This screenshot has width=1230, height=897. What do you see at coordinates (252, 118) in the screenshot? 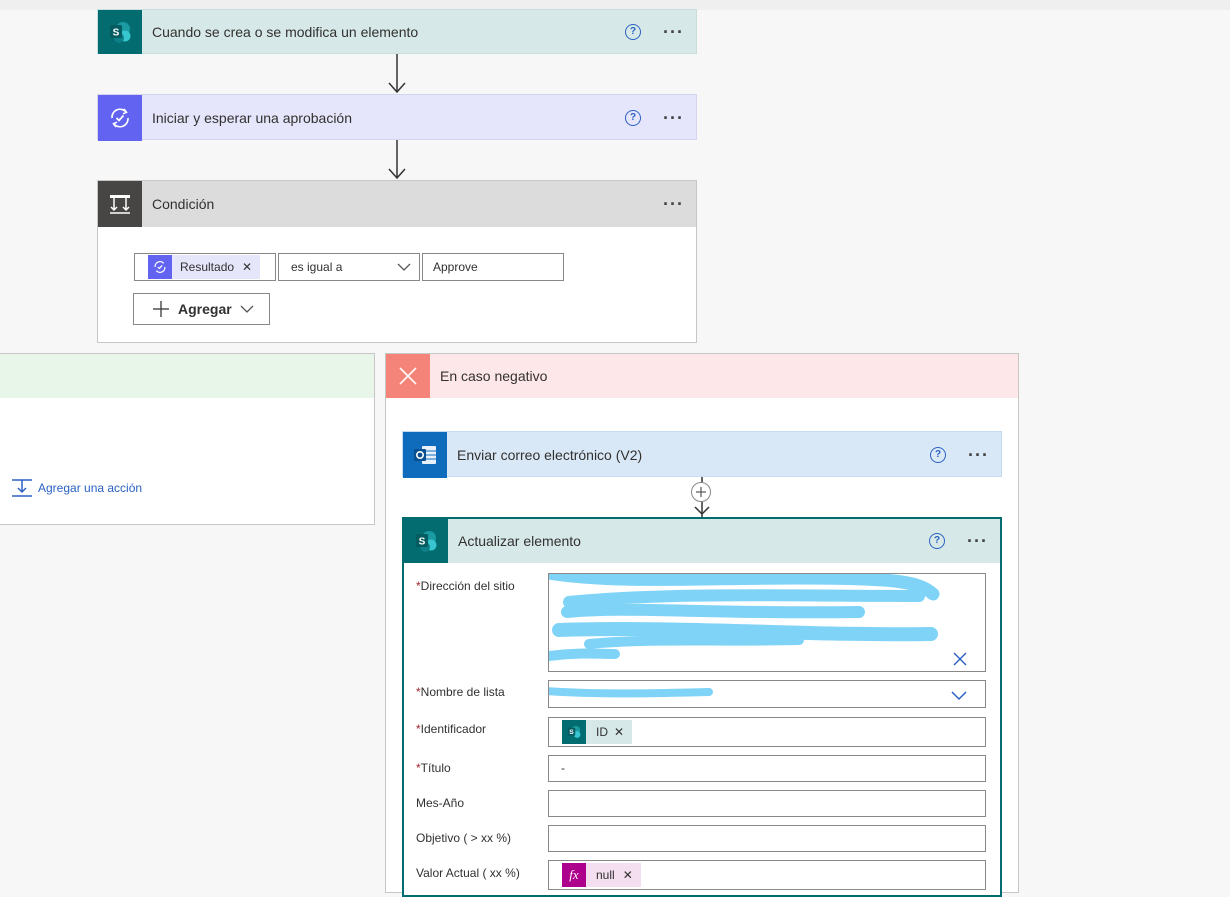
I see `approval-title: Iniciar y esperar una aprobación` at bounding box center [252, 118].